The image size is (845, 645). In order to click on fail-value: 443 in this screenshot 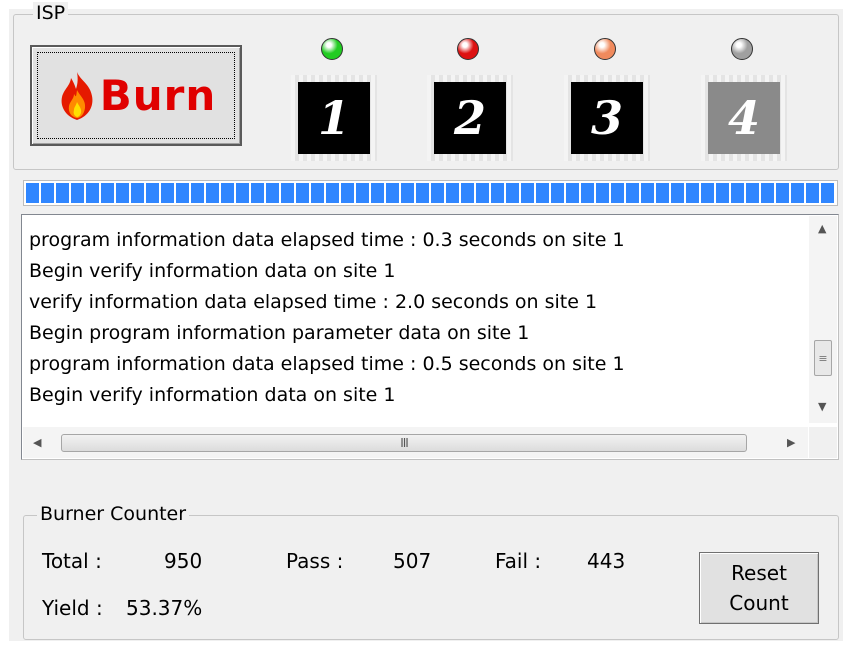, I will do `click(606, 561)`.